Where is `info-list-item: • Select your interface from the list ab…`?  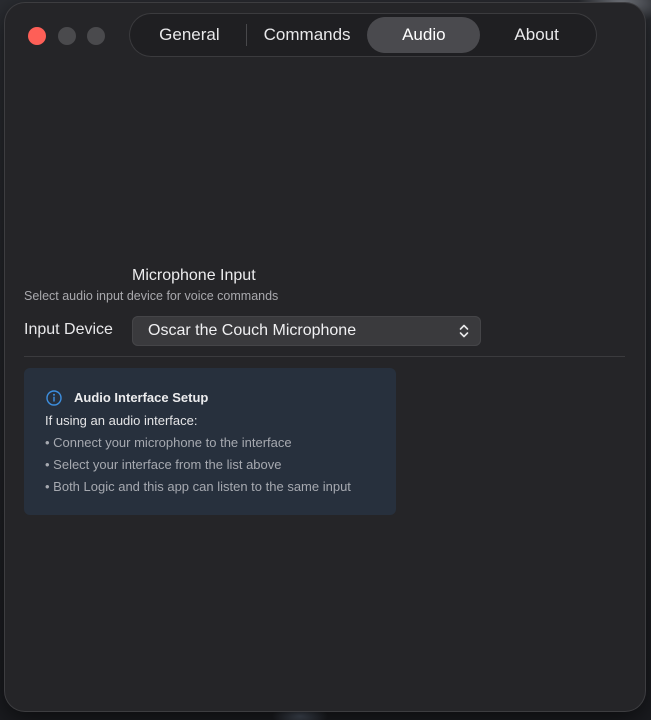 info-list-item: • Select your interface from the list ab… is located at coordinates (163, 464).